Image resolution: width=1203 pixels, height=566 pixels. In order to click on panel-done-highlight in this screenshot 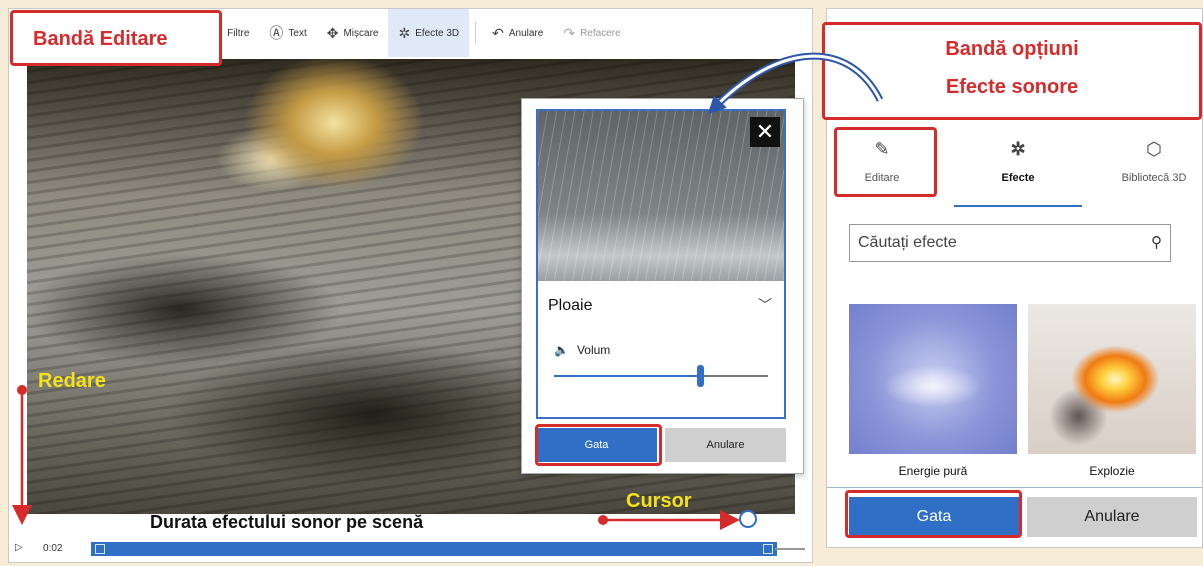, I will do `click(933, 514)`.